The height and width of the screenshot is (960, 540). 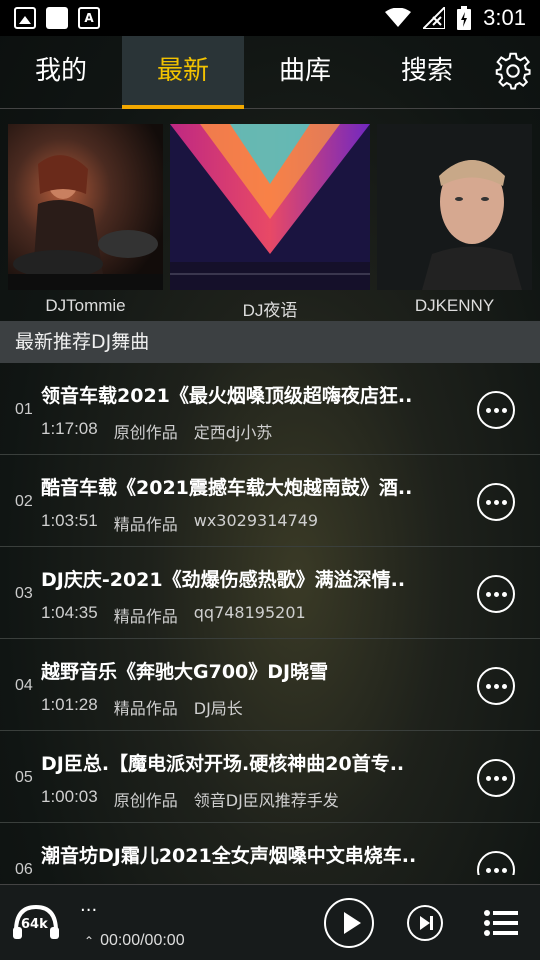 What do you see at coordinates (24, 685) in the screenshot?
I see `song-number: 04` at bounding box center [24, 685].